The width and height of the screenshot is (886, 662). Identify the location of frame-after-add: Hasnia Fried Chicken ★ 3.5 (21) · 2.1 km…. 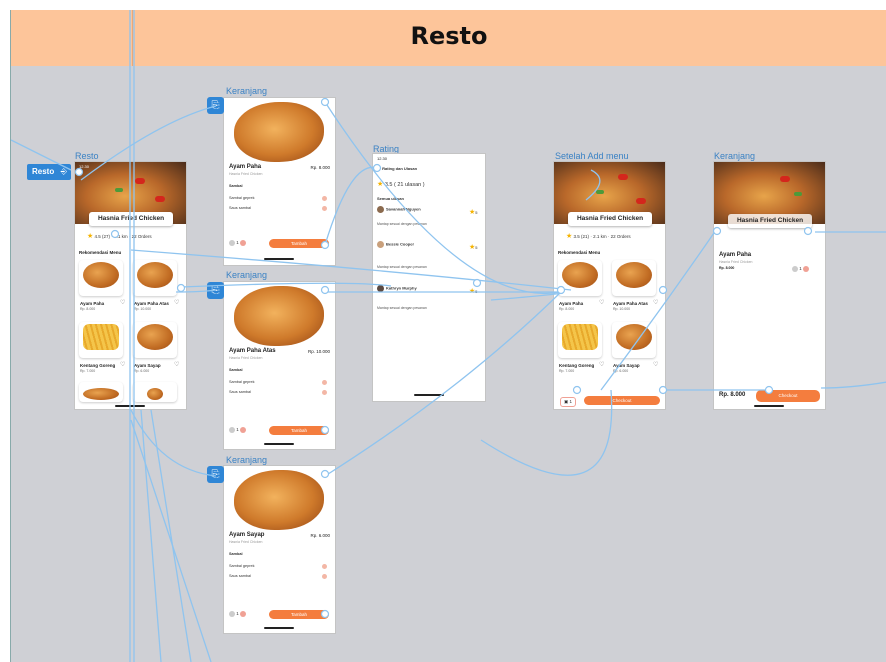
(609, 285).